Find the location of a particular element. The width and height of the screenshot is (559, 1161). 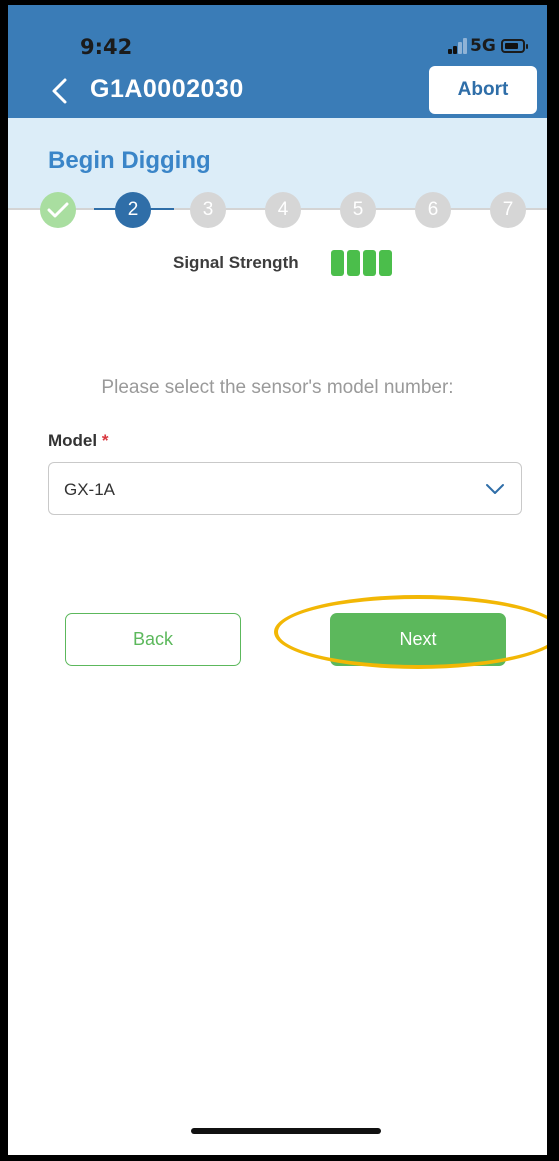

status-time: 9:42 is located at coordinates (106, 47).